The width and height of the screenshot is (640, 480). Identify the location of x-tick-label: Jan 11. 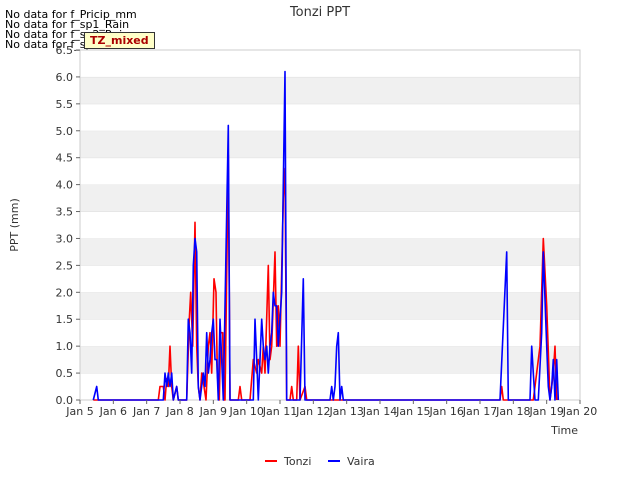
(279, 411).